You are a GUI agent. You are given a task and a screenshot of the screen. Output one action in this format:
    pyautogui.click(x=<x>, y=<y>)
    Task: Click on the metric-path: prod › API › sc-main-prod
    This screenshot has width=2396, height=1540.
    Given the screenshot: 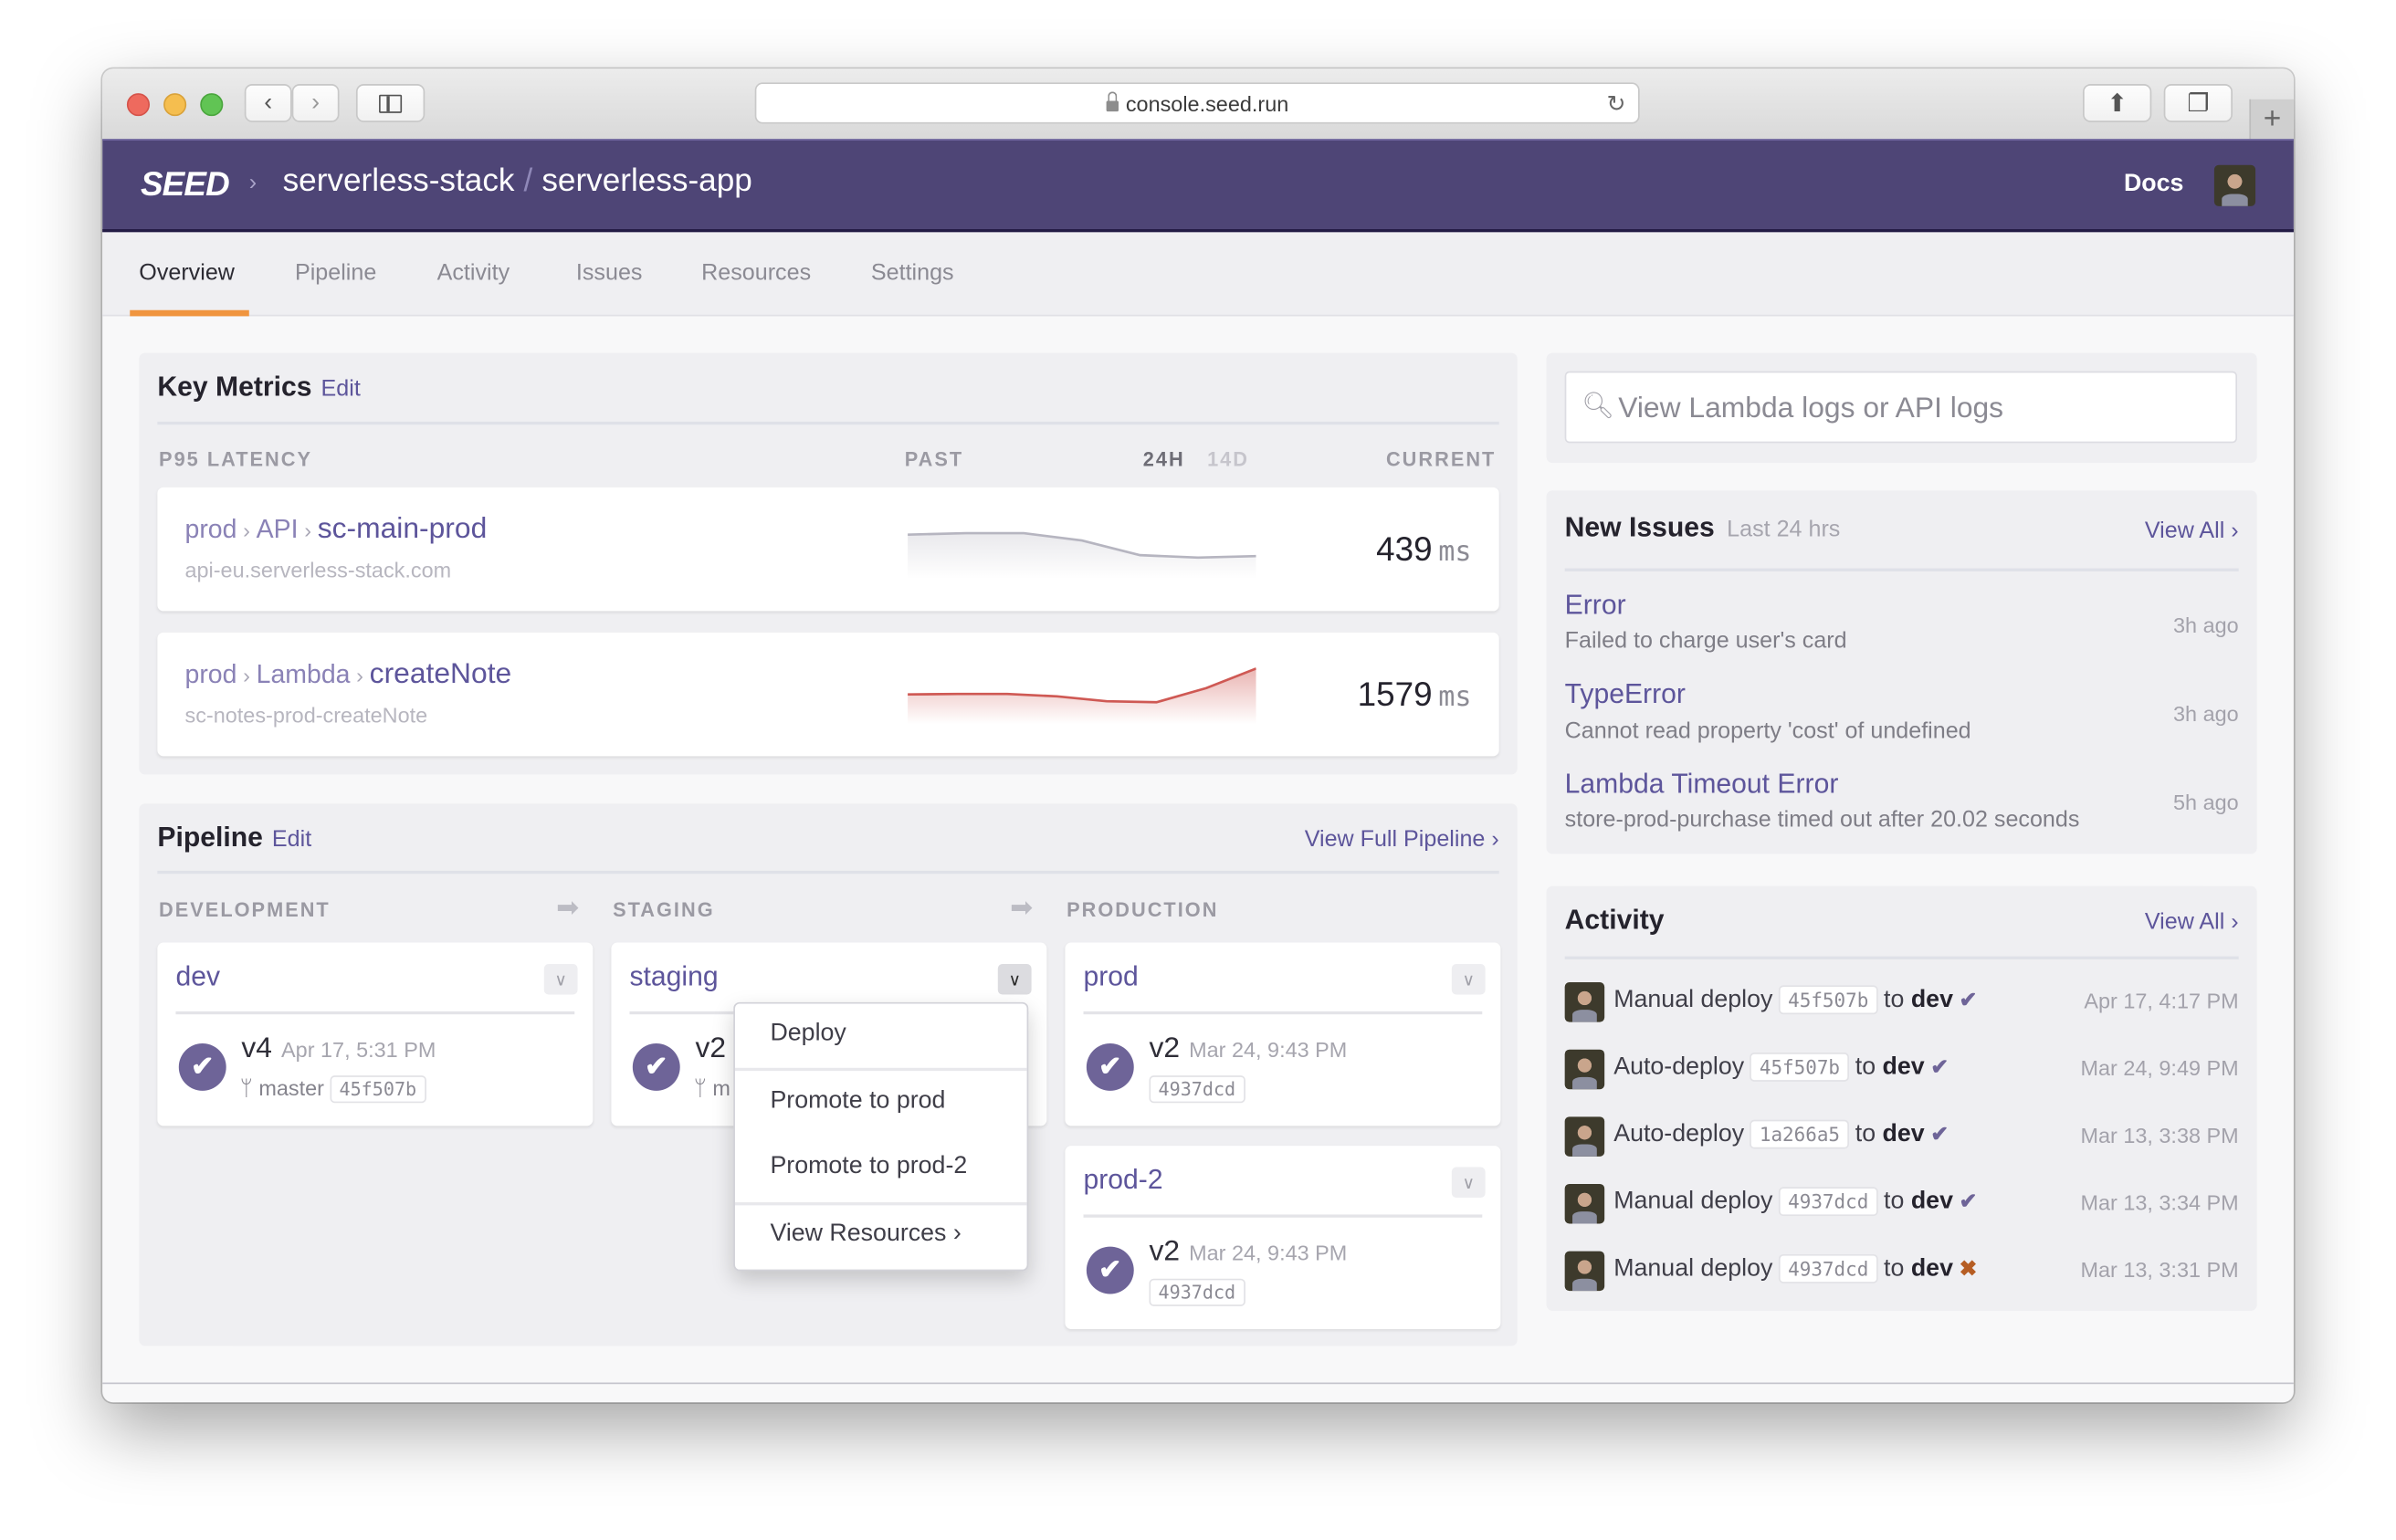 What is the action you would take?
    pyautogui.click(x=336, y=530)
    